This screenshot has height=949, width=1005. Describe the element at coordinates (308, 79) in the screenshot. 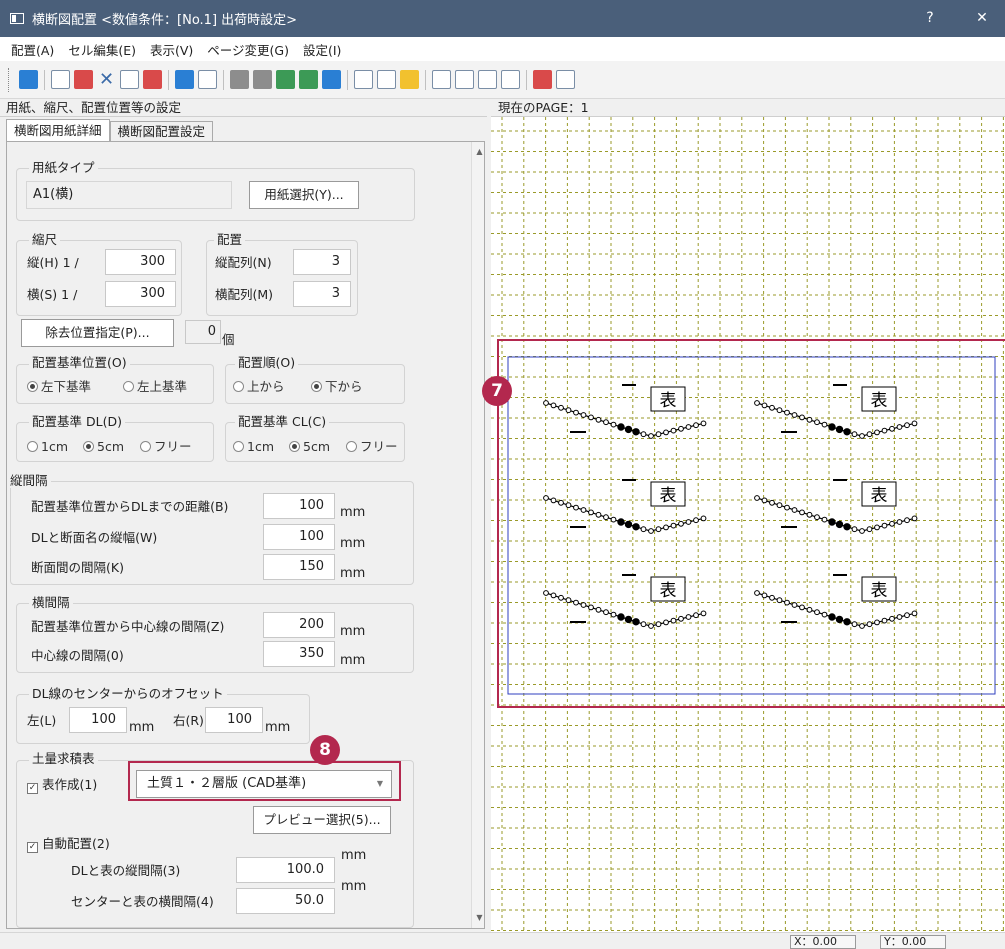

I see `flip2-icon` at that location.